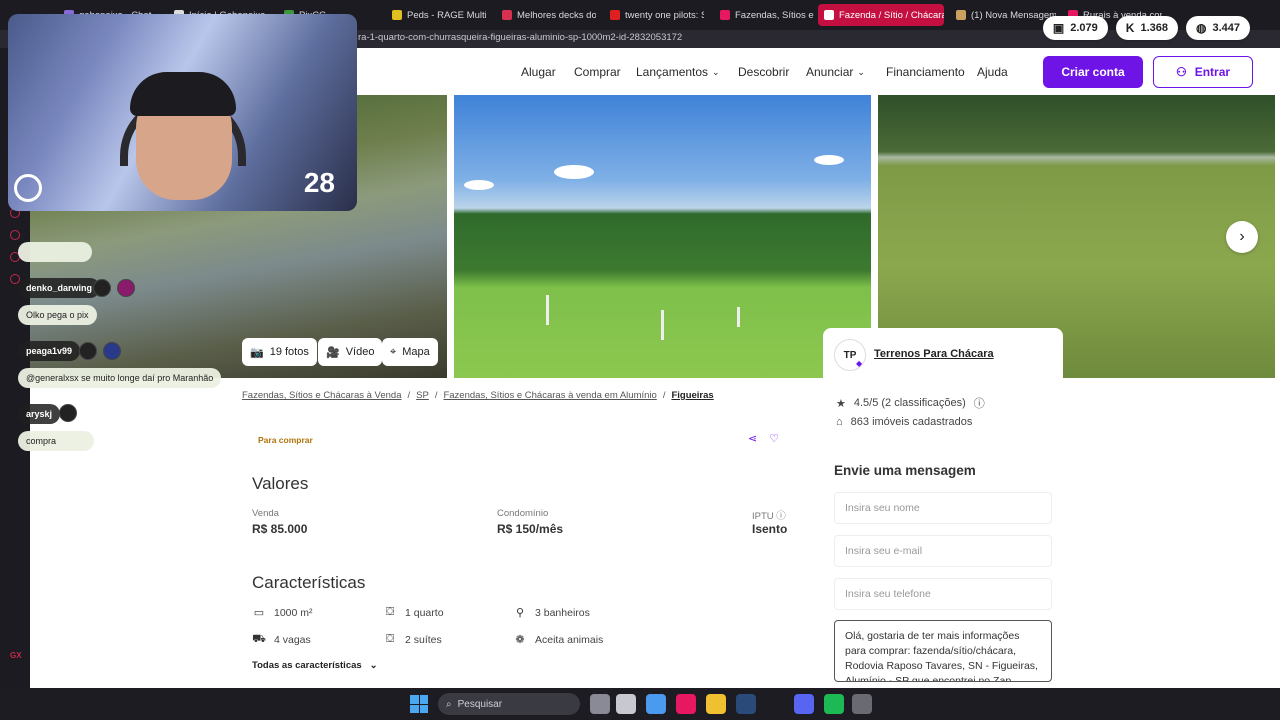 The image size is (1280, 720). What do you see at coordinates (763, 72) in the screenshot?
I see `nav-descobrir: Descobrir` at bounding box center [763, 72].